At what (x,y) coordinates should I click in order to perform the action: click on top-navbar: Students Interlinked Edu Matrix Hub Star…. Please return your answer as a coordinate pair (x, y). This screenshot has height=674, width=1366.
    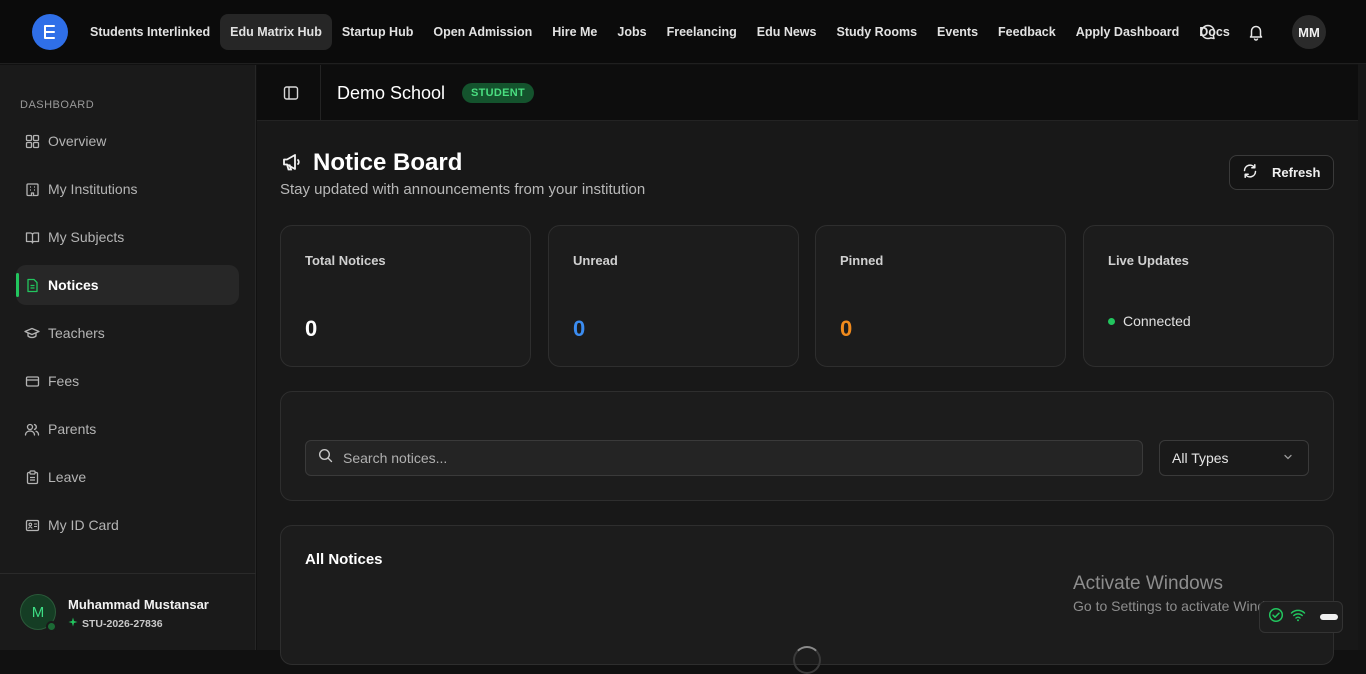
    Looking at the image, I should click on (683, 32).